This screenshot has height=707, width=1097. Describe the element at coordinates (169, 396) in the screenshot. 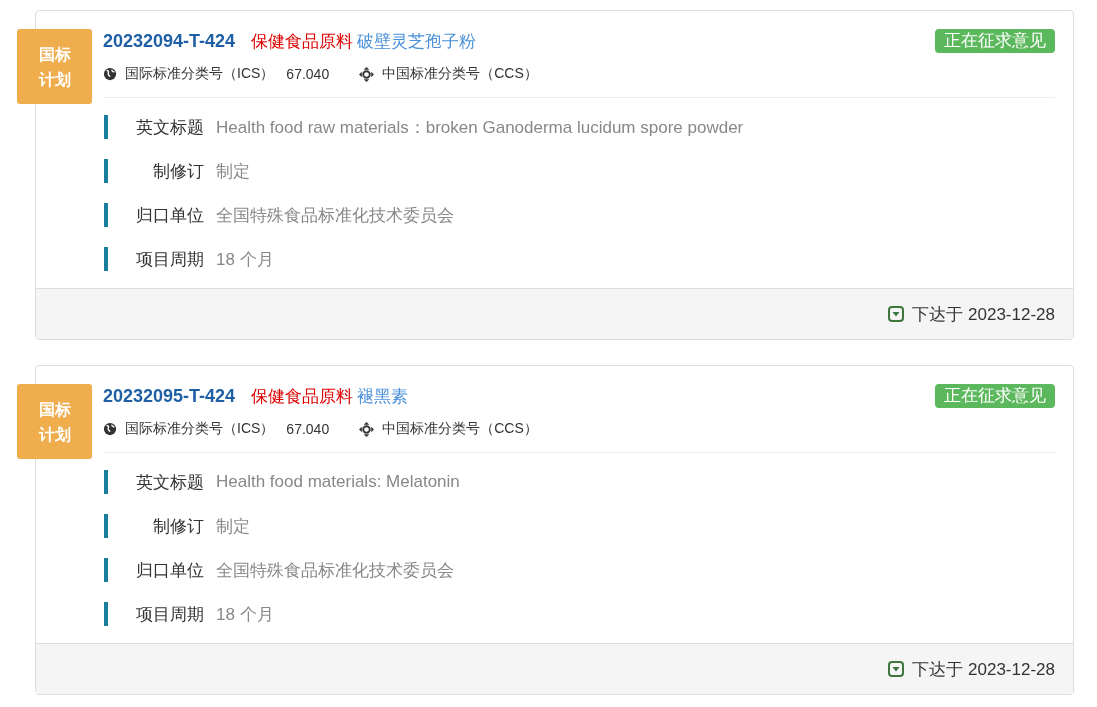

I see `standard-code: 20232095-T-424` at that location.